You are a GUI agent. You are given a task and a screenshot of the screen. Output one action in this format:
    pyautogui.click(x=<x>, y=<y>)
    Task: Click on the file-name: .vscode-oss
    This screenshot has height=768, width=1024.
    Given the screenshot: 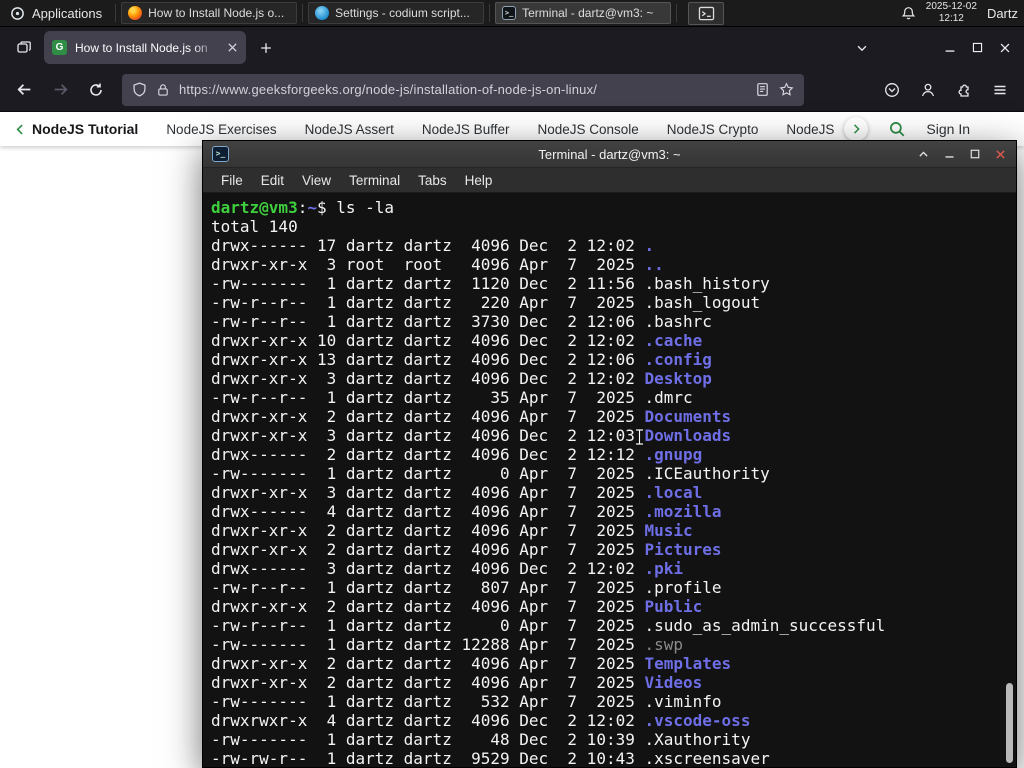 What is the action you would take?
    pyautogui.click(x=697, y=720)
    